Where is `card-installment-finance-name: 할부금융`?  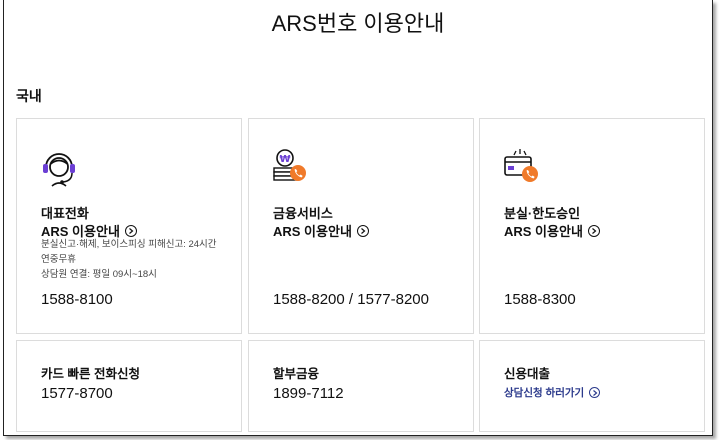 card-installment-finance-name: 할부금융 is located at coordinates (296, 374).